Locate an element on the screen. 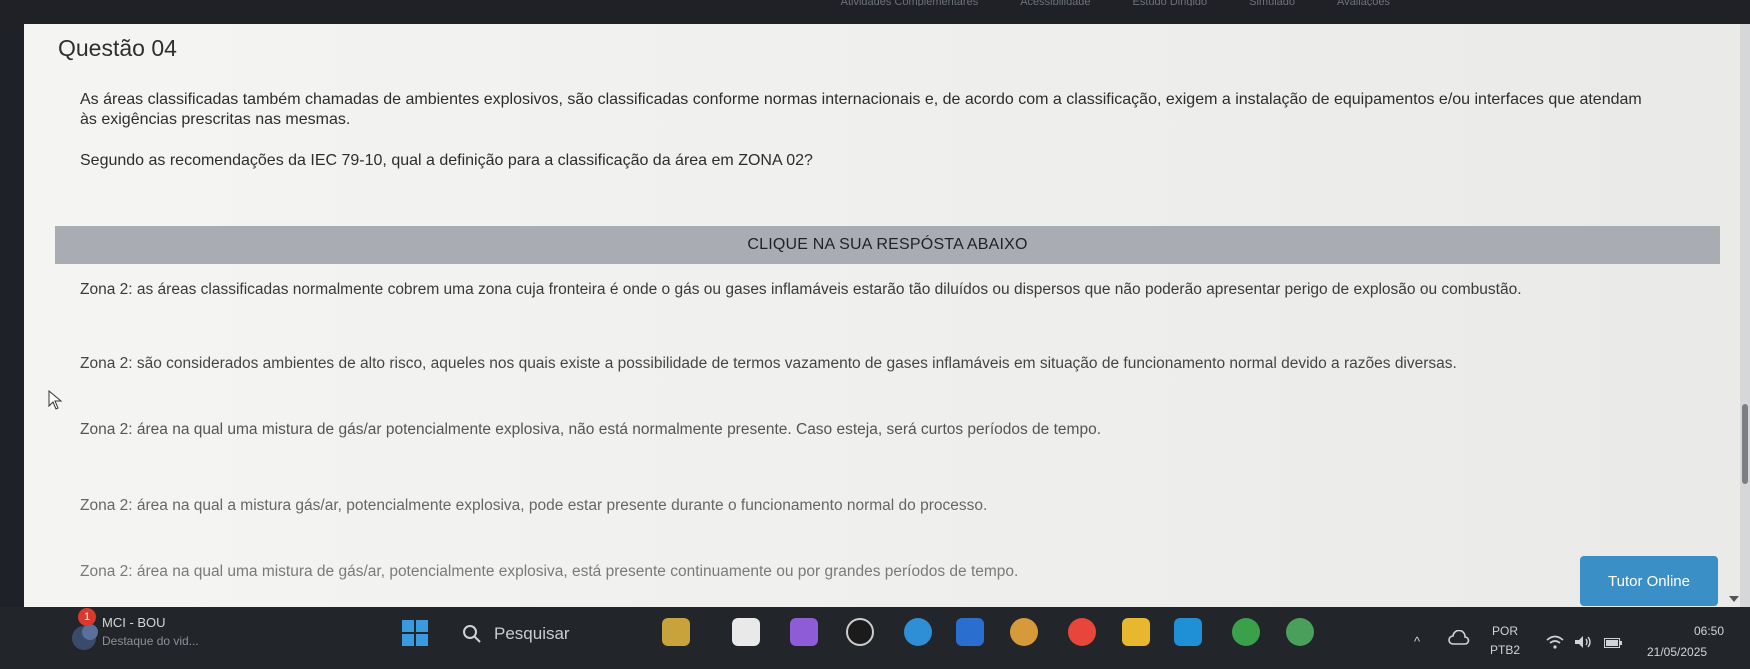 The width and height of the screenshot is (1750, 669). taskbar-app-dell-icon is located at coordinates (860, 632).